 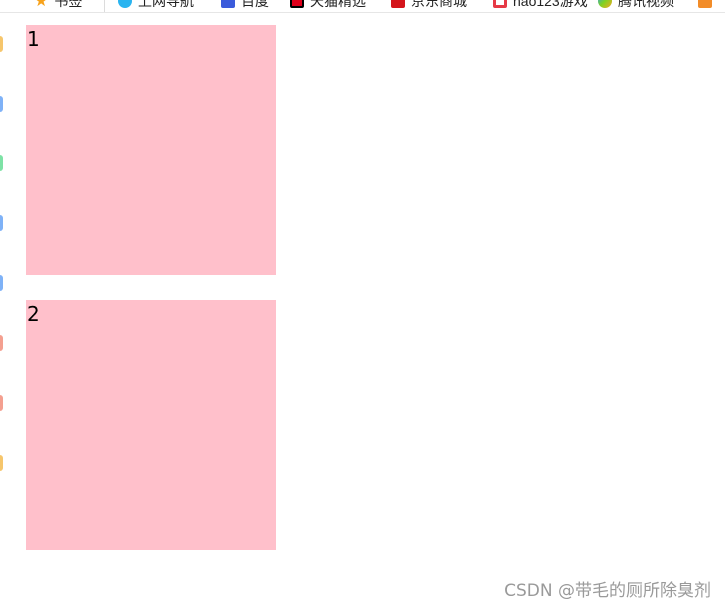 I want to click on bookmark-label: 百度, so click(x=255, y=4).